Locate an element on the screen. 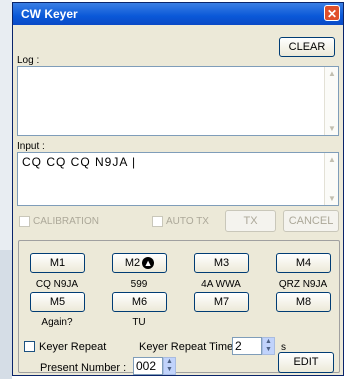  log-label: Log : is located at coordinates (28, 60).